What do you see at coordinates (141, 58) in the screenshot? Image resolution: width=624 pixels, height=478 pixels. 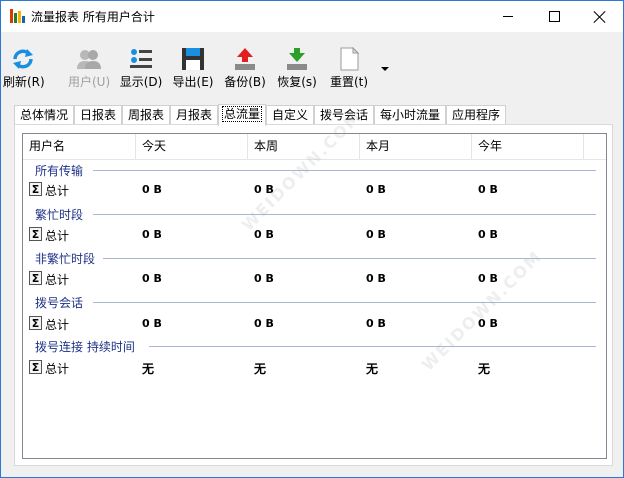 I see `display-list-icon` at bounding box center [141, 58].